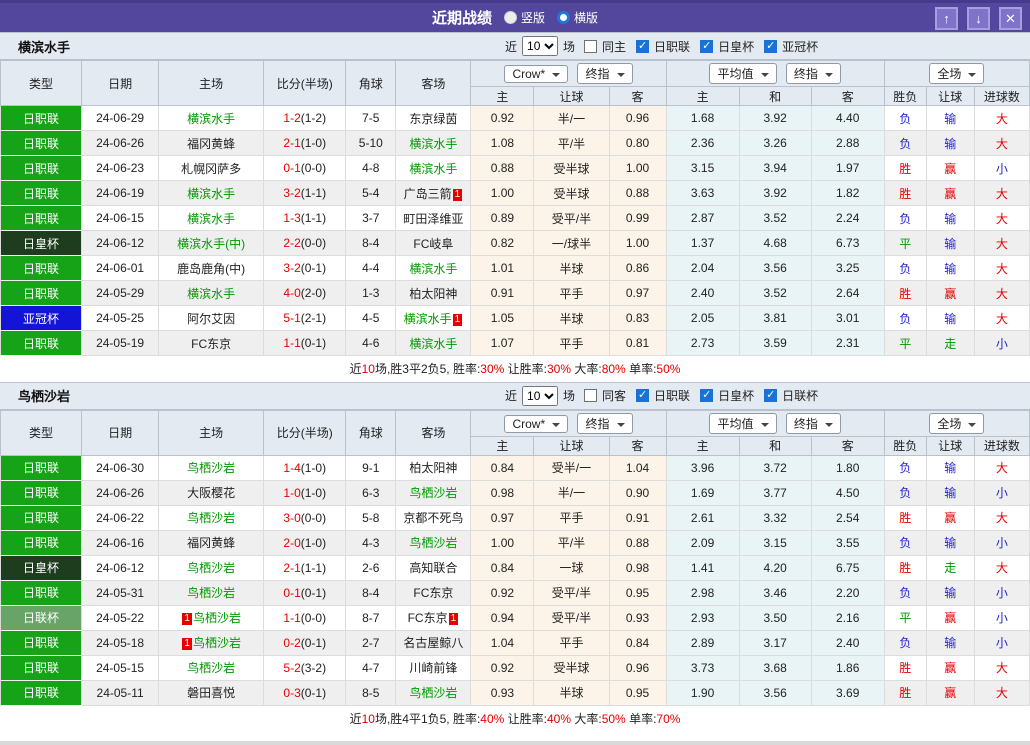 The width and height of the screenshot is (1030, 745). Describe the element at coordinates (847, 118) in the screenshot. I see `avg-away: 4.40` at that location.